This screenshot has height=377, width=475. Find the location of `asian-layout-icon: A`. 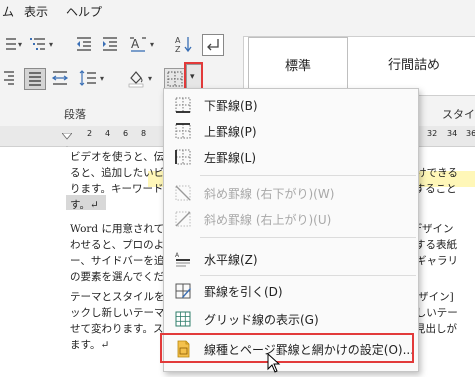

asian-layout-icon: A is located at coordinates (138, 44).